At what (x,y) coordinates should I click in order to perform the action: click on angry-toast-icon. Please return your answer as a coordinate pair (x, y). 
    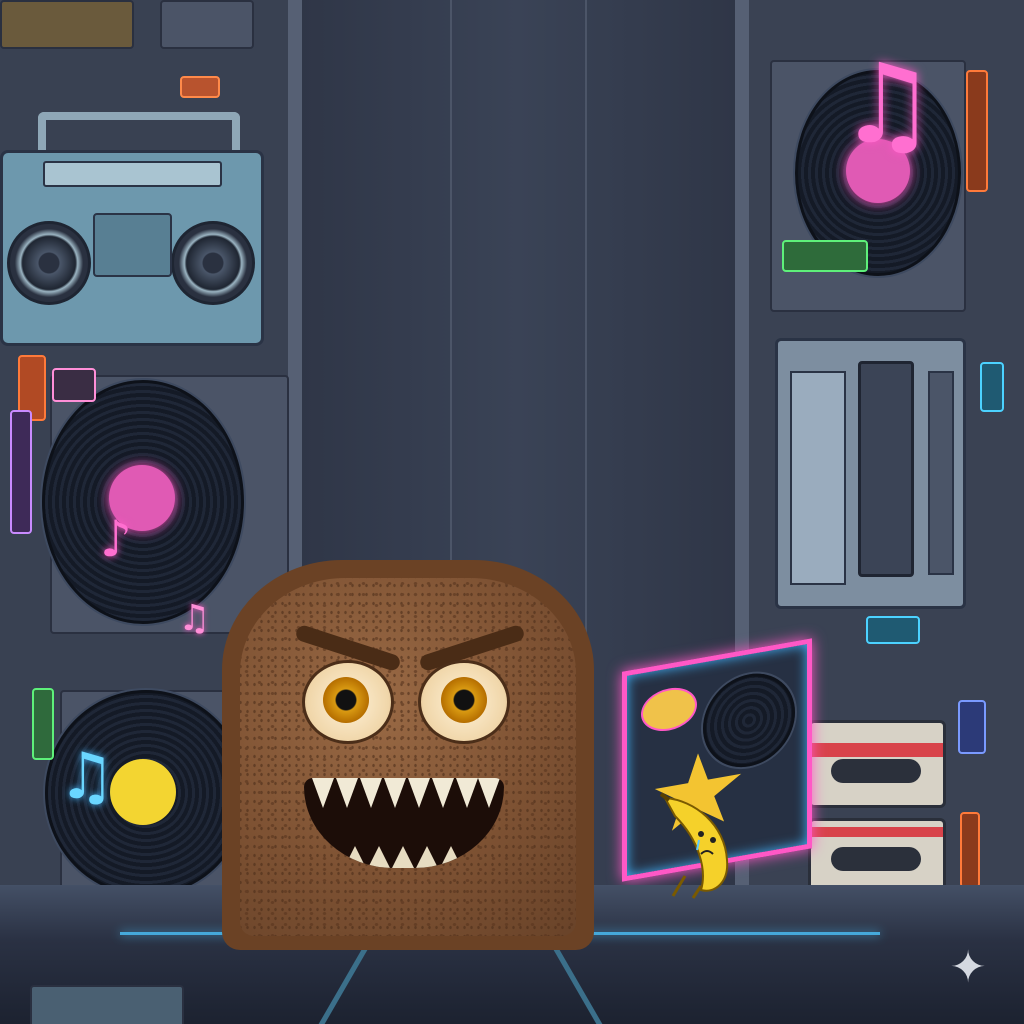
    Looking at the image, I should click on (408, 755).